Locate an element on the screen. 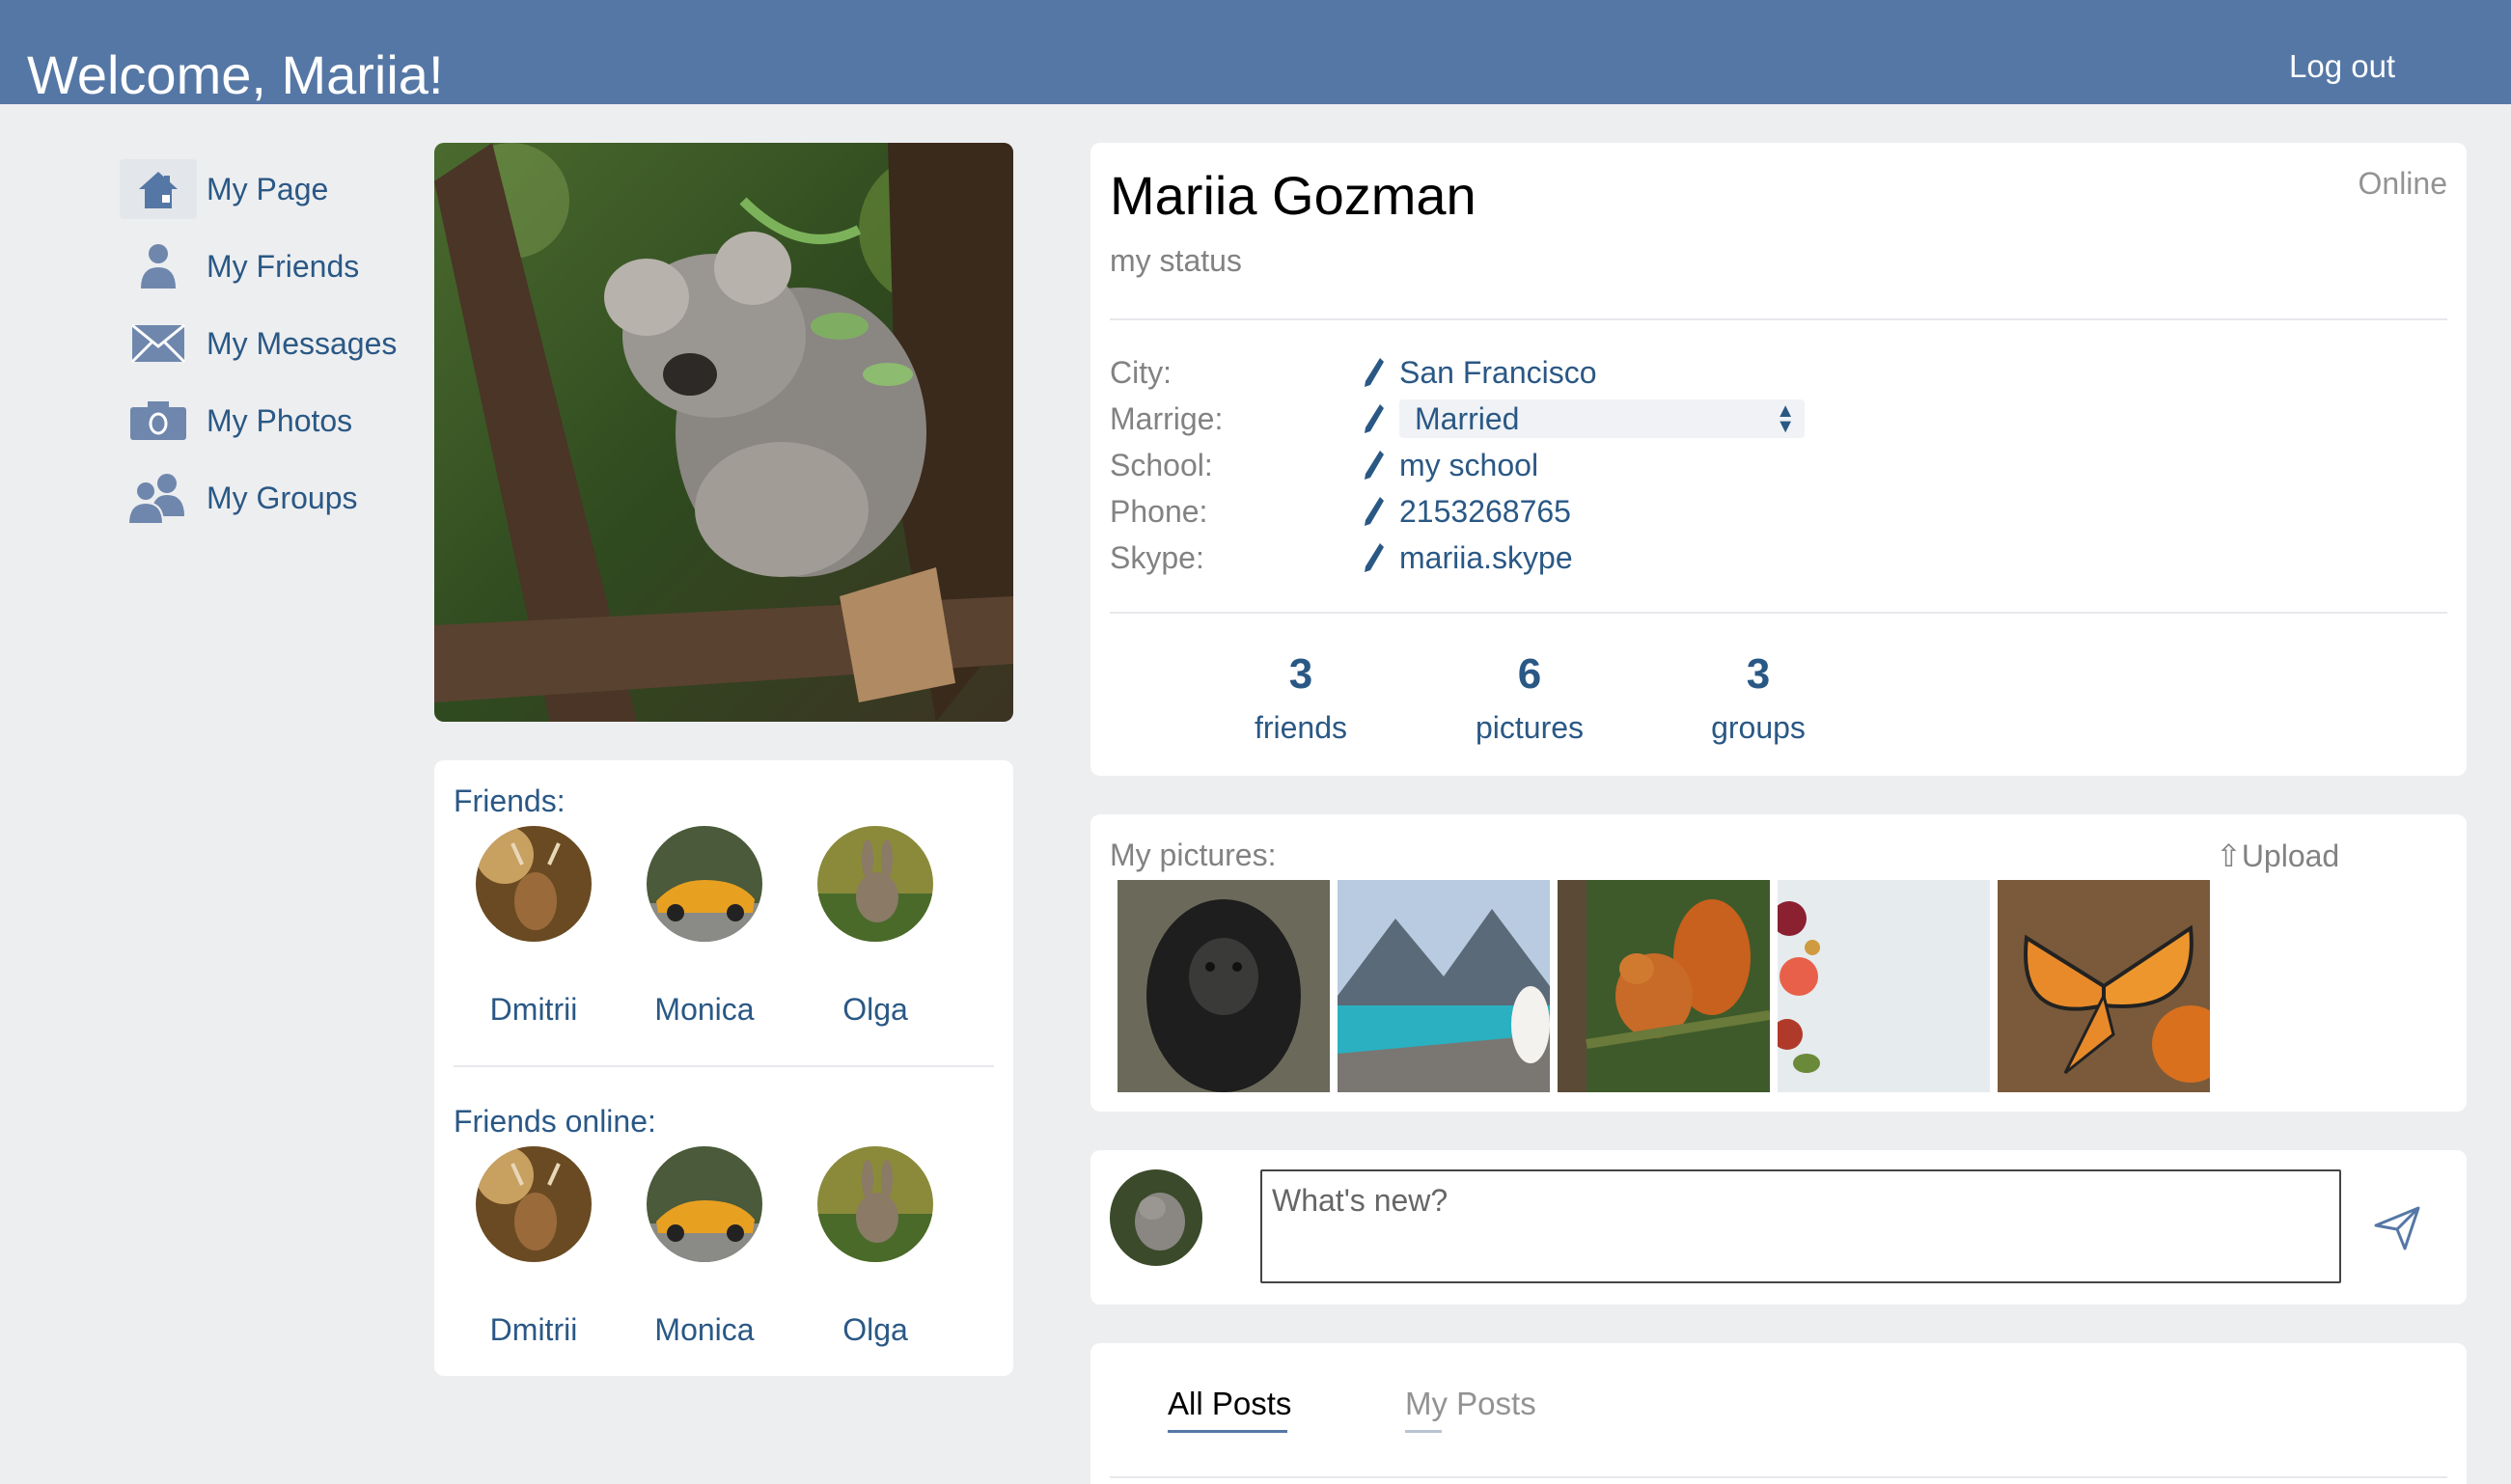 The image size is (2511, 1484). sidebar-item-my-friends: My Friends is located at coordinates (264, 266).